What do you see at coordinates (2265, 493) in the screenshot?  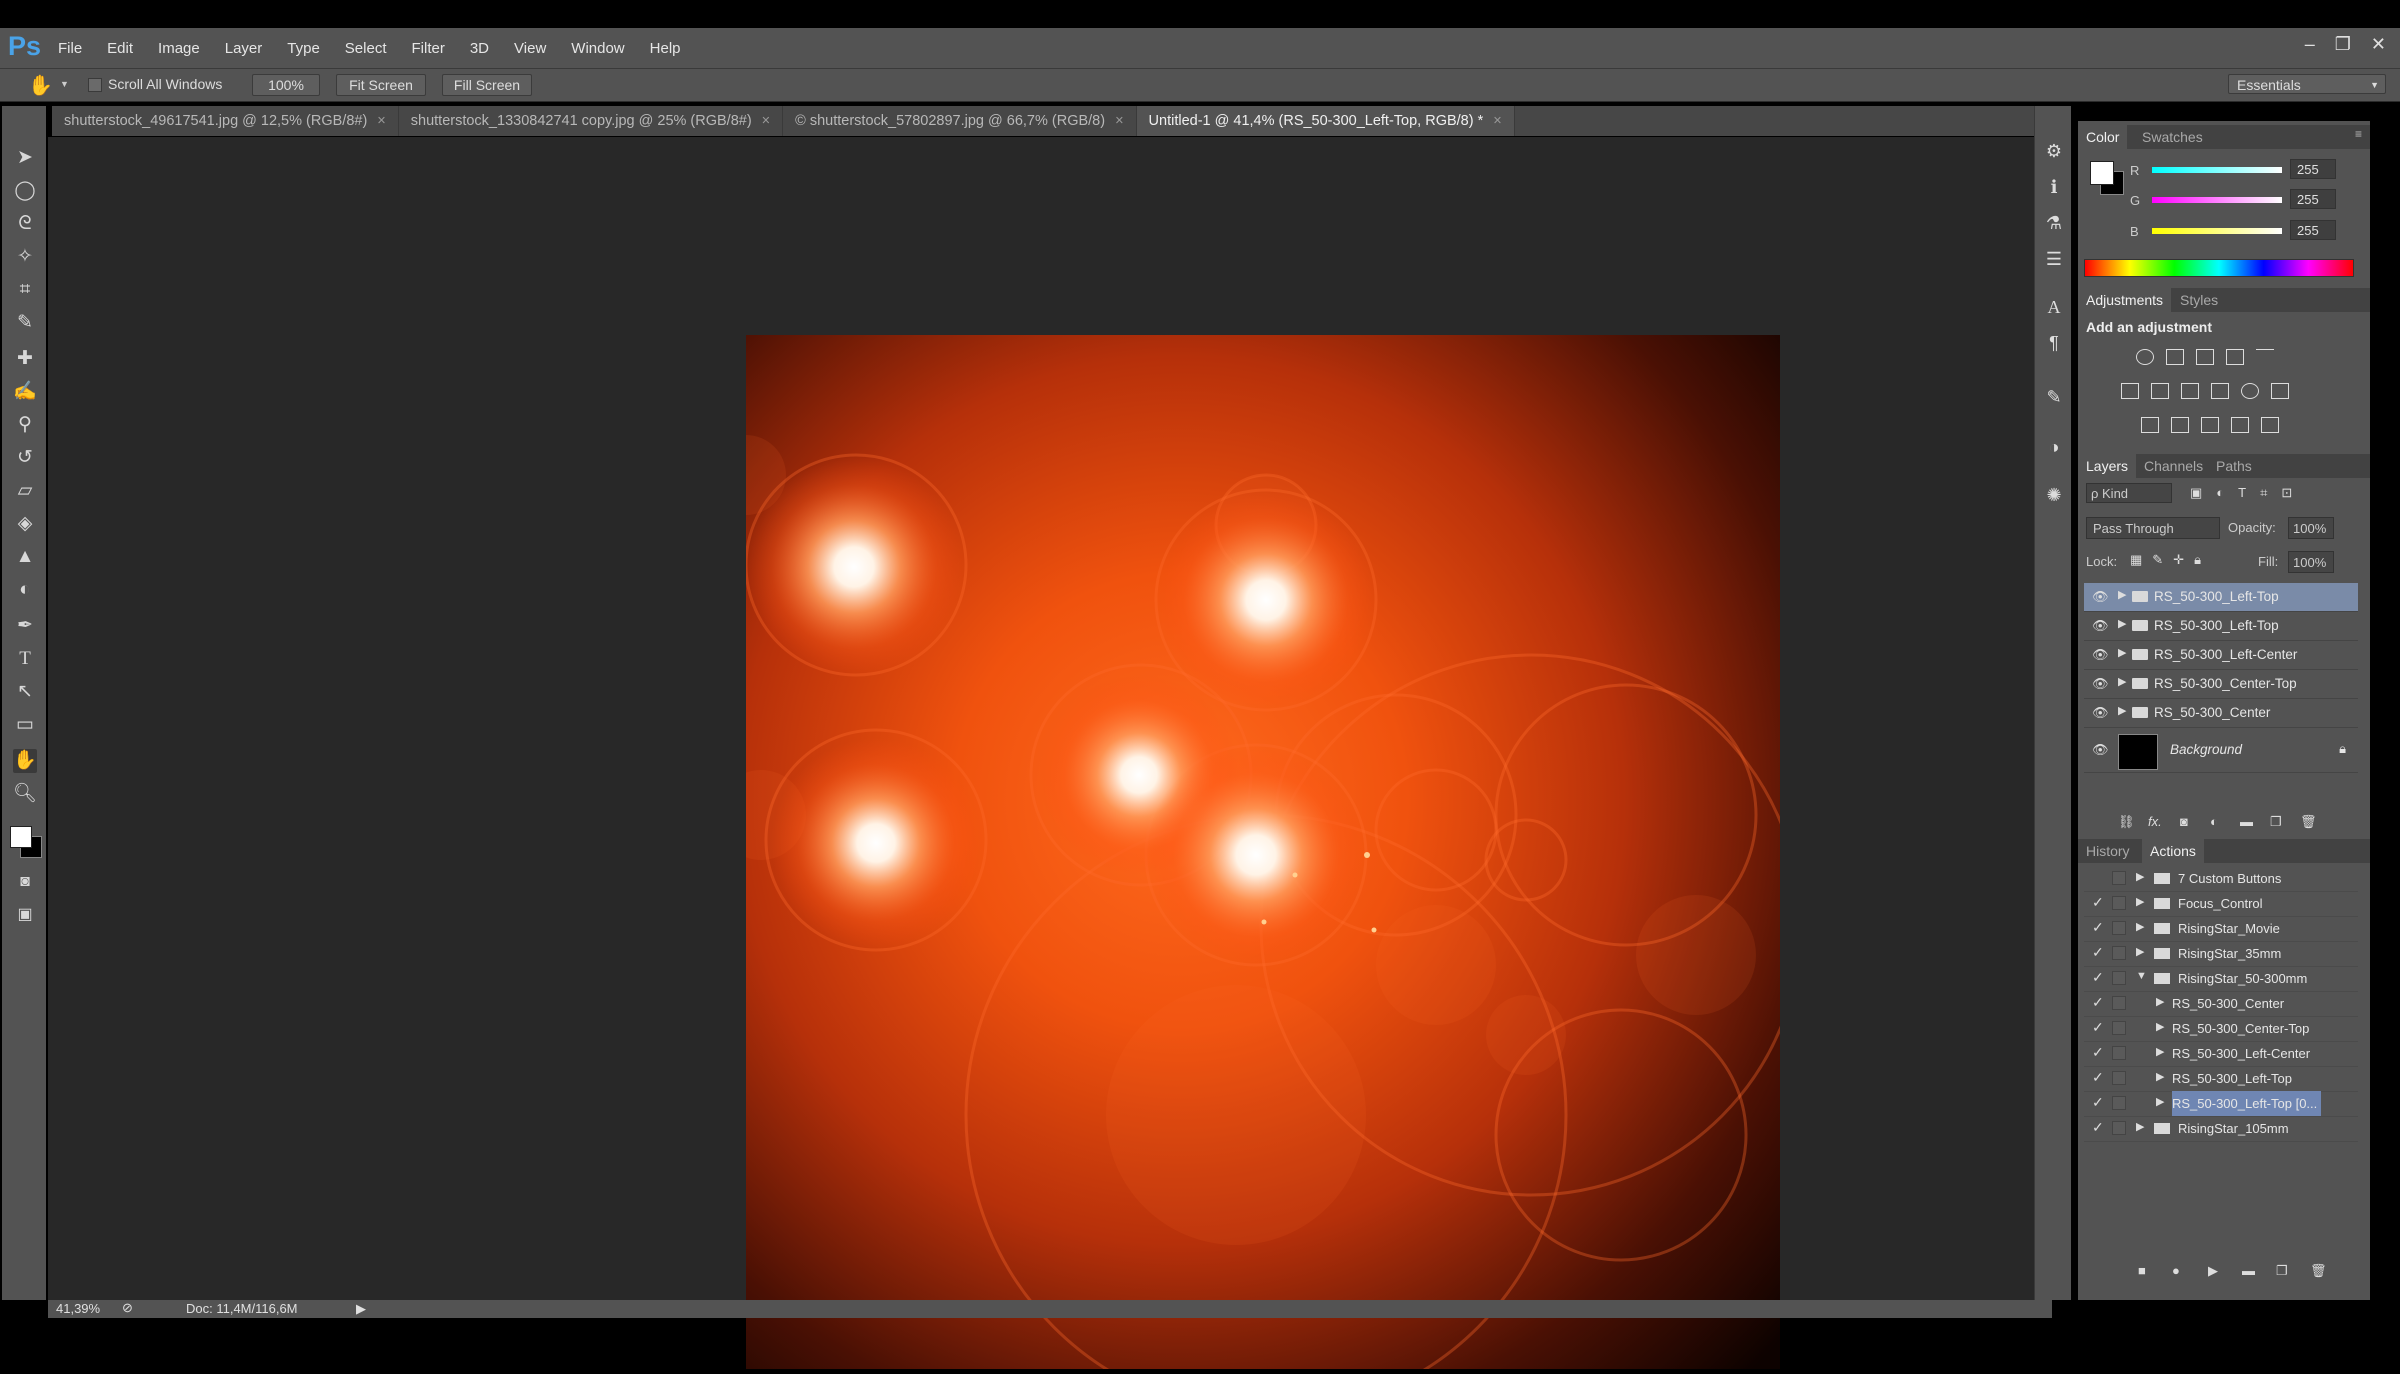 I see `layer-filter-icons: ▣◐T⌗⊡` at bounding box center [2265, 493].